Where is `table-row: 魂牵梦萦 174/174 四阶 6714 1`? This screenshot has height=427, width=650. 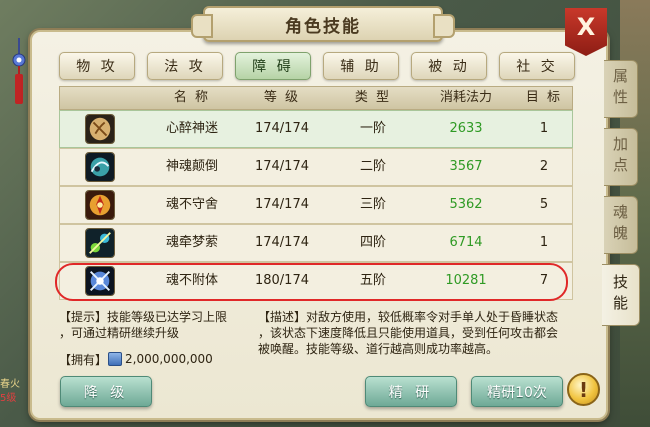 table-row: 魂牵梦萦 174/174 四阶 6714 1 is located at coordinates (316, 243).